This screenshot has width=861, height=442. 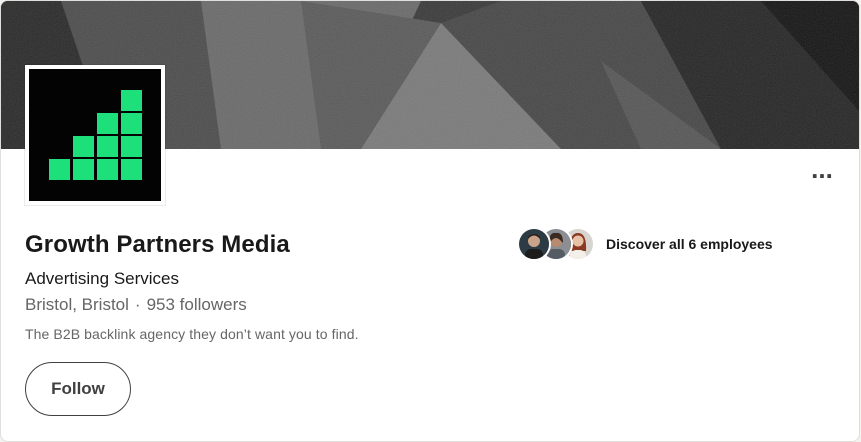 I want to click on follow-button: Follow, so click(x=78, y=389).